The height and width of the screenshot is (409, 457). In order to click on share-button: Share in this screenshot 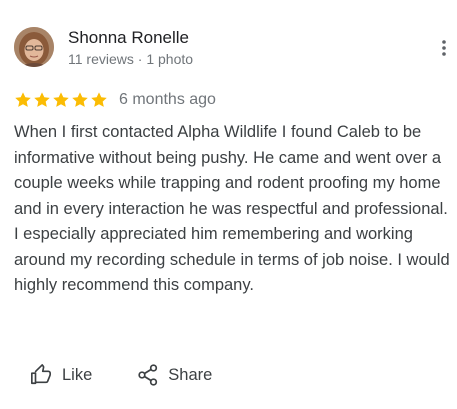, I will do `click(175, 375)`.